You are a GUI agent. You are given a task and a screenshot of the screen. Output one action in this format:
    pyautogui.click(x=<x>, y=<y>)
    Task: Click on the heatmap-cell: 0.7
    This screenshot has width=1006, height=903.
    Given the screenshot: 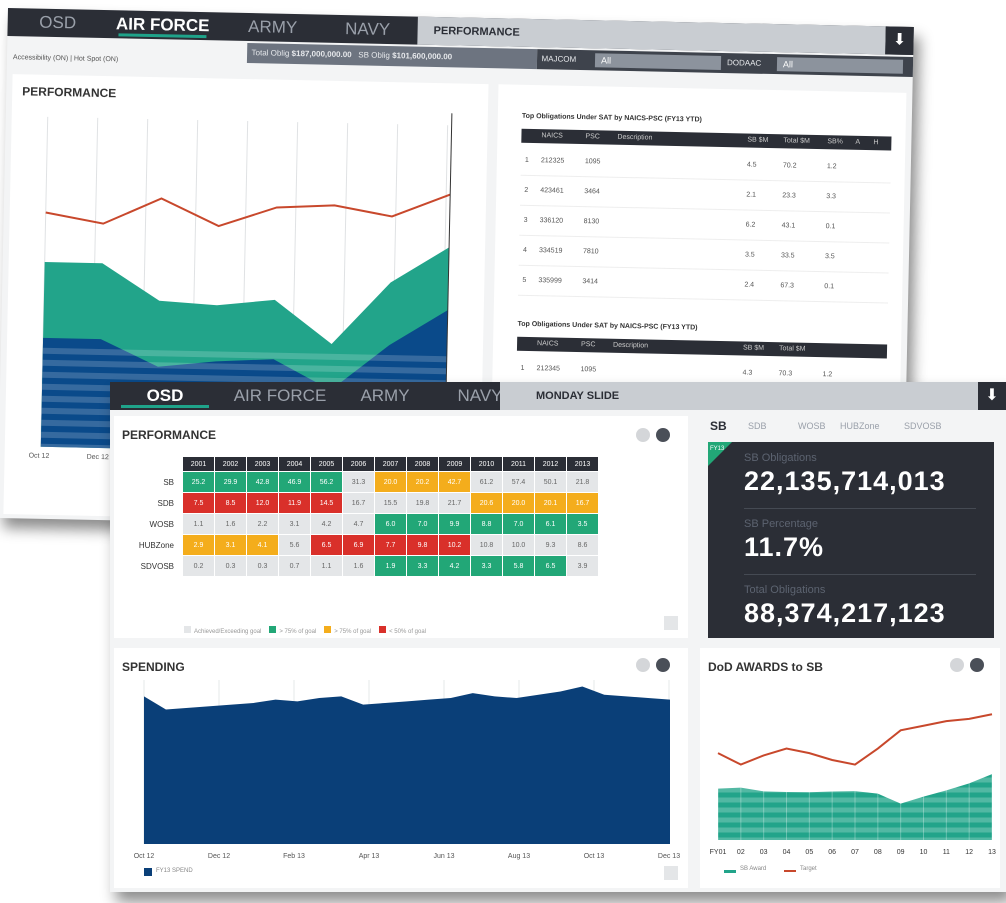 What is the action you would take?
    pyautogui.click(x=294, y=566)
    